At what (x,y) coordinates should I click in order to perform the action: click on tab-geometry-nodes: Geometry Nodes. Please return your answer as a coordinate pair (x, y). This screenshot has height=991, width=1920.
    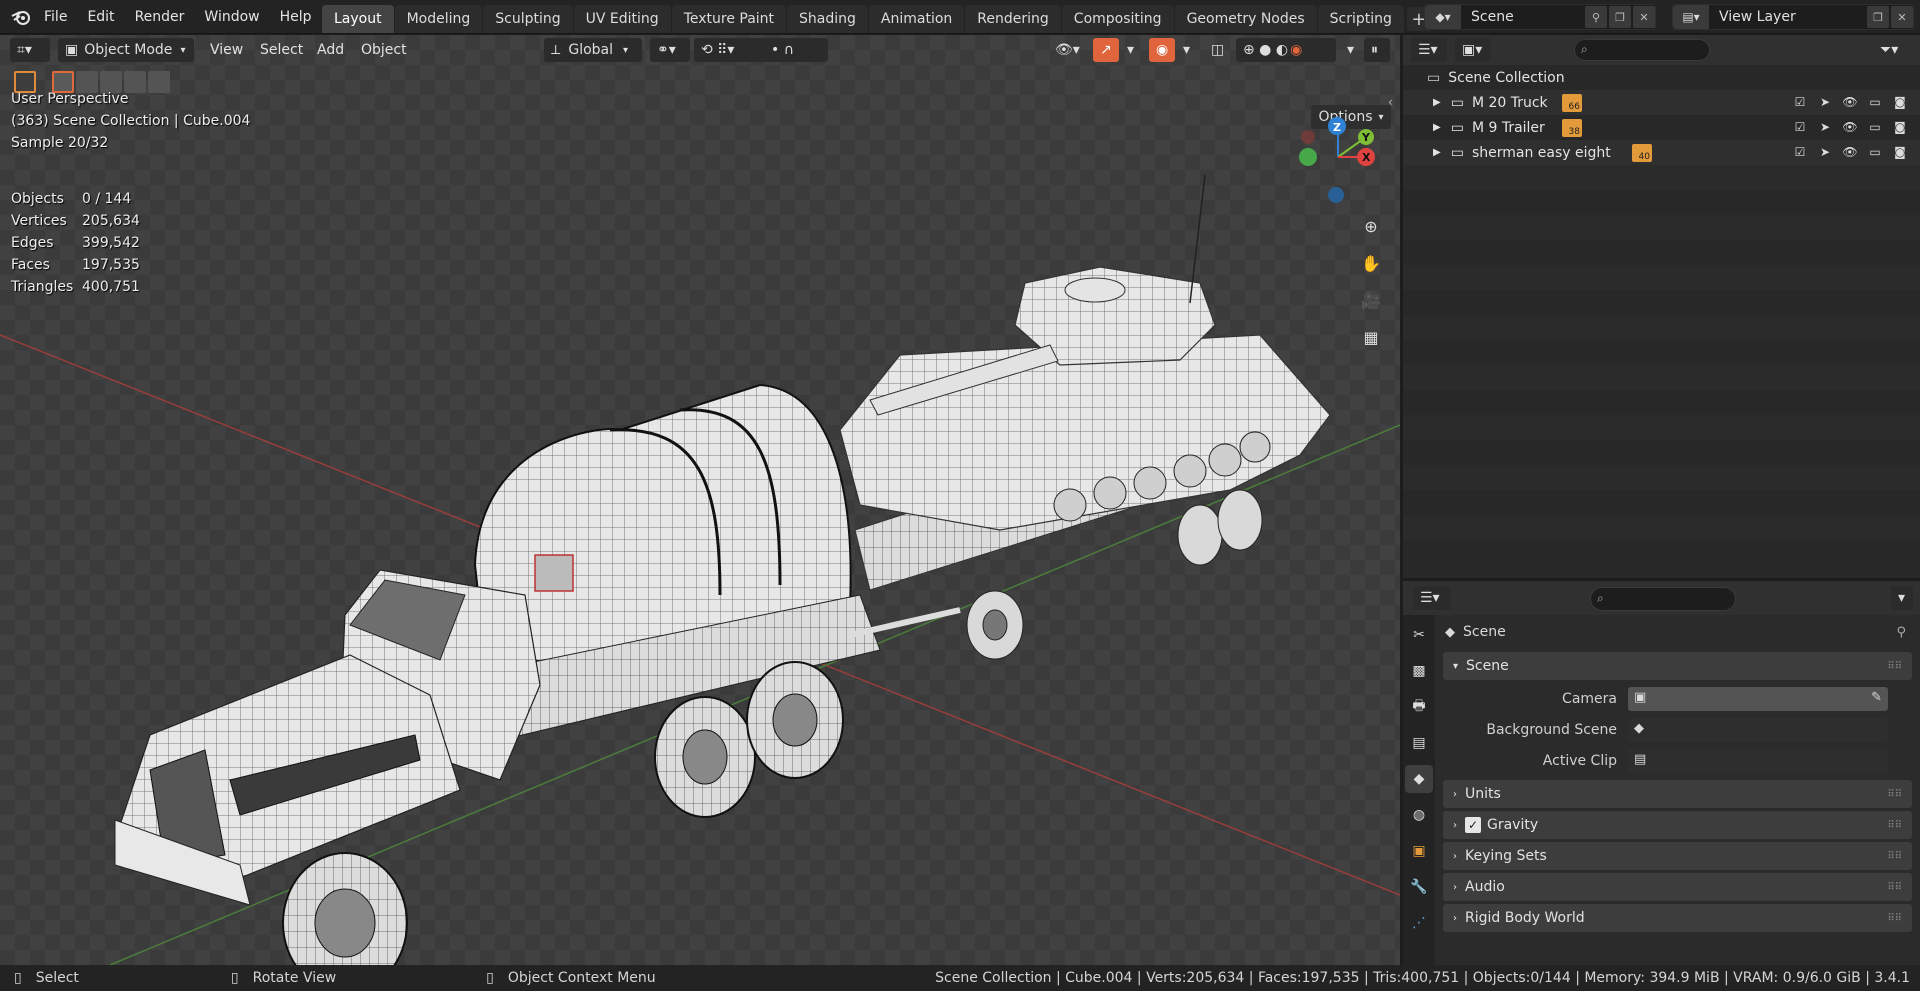
    Looking at the image, I should click on (1245, 19).